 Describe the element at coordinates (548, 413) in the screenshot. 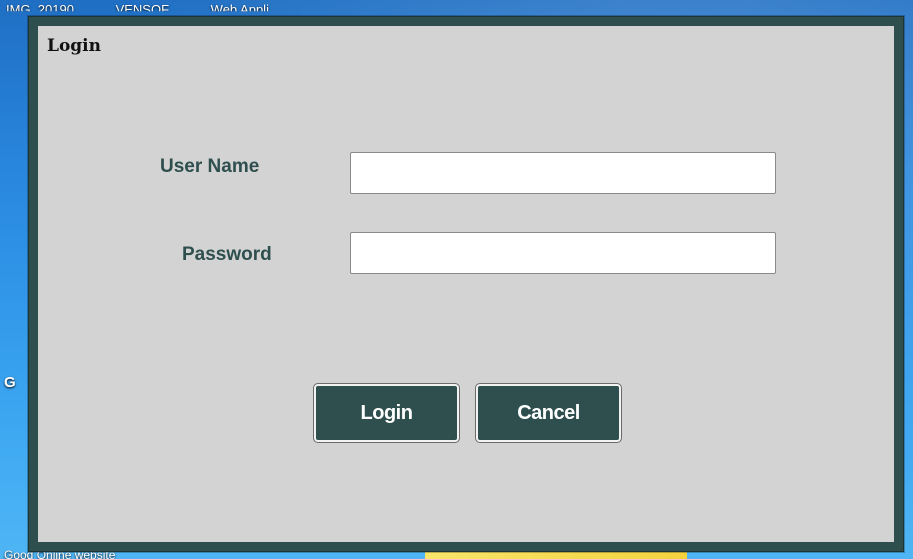

I see `cancel-button: Cancel` at that location.